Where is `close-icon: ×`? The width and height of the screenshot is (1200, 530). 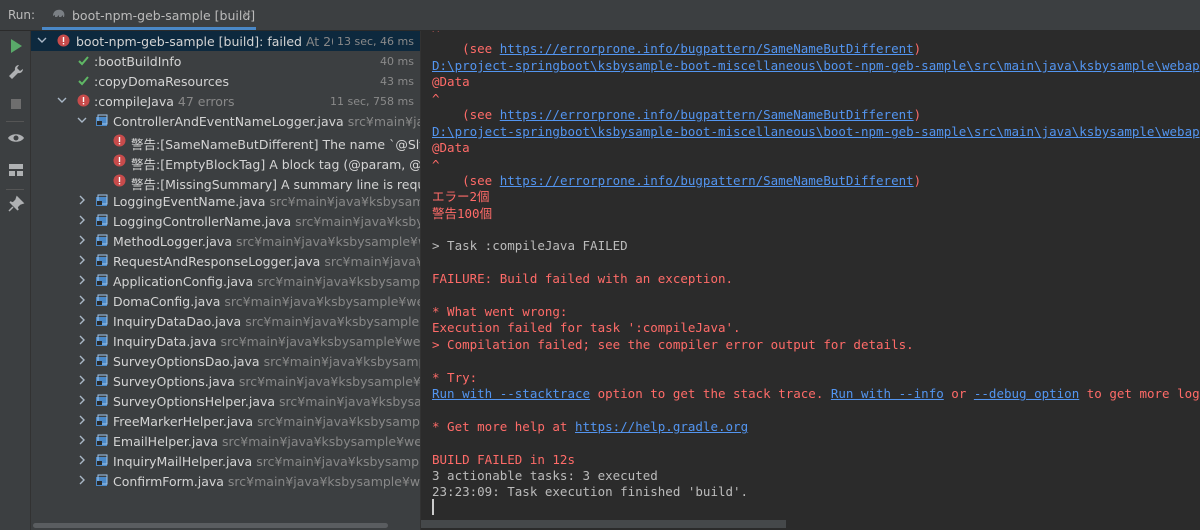 close-icon: × is located at coordinates (247, 14).